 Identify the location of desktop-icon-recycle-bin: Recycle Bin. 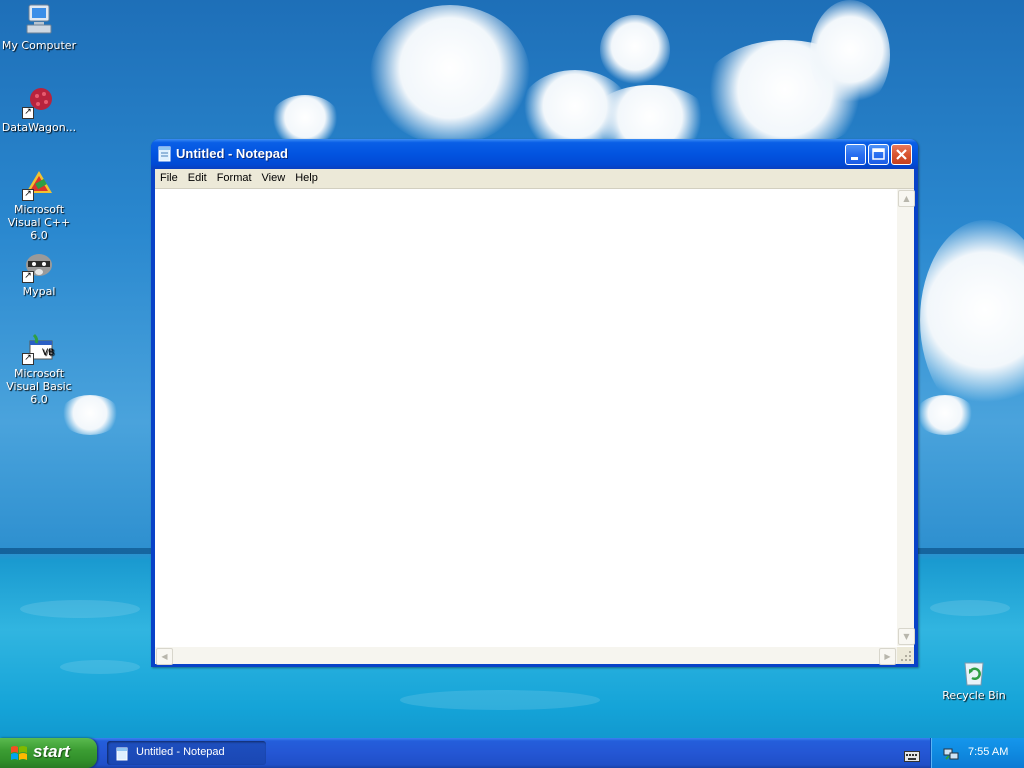
(974, 679).